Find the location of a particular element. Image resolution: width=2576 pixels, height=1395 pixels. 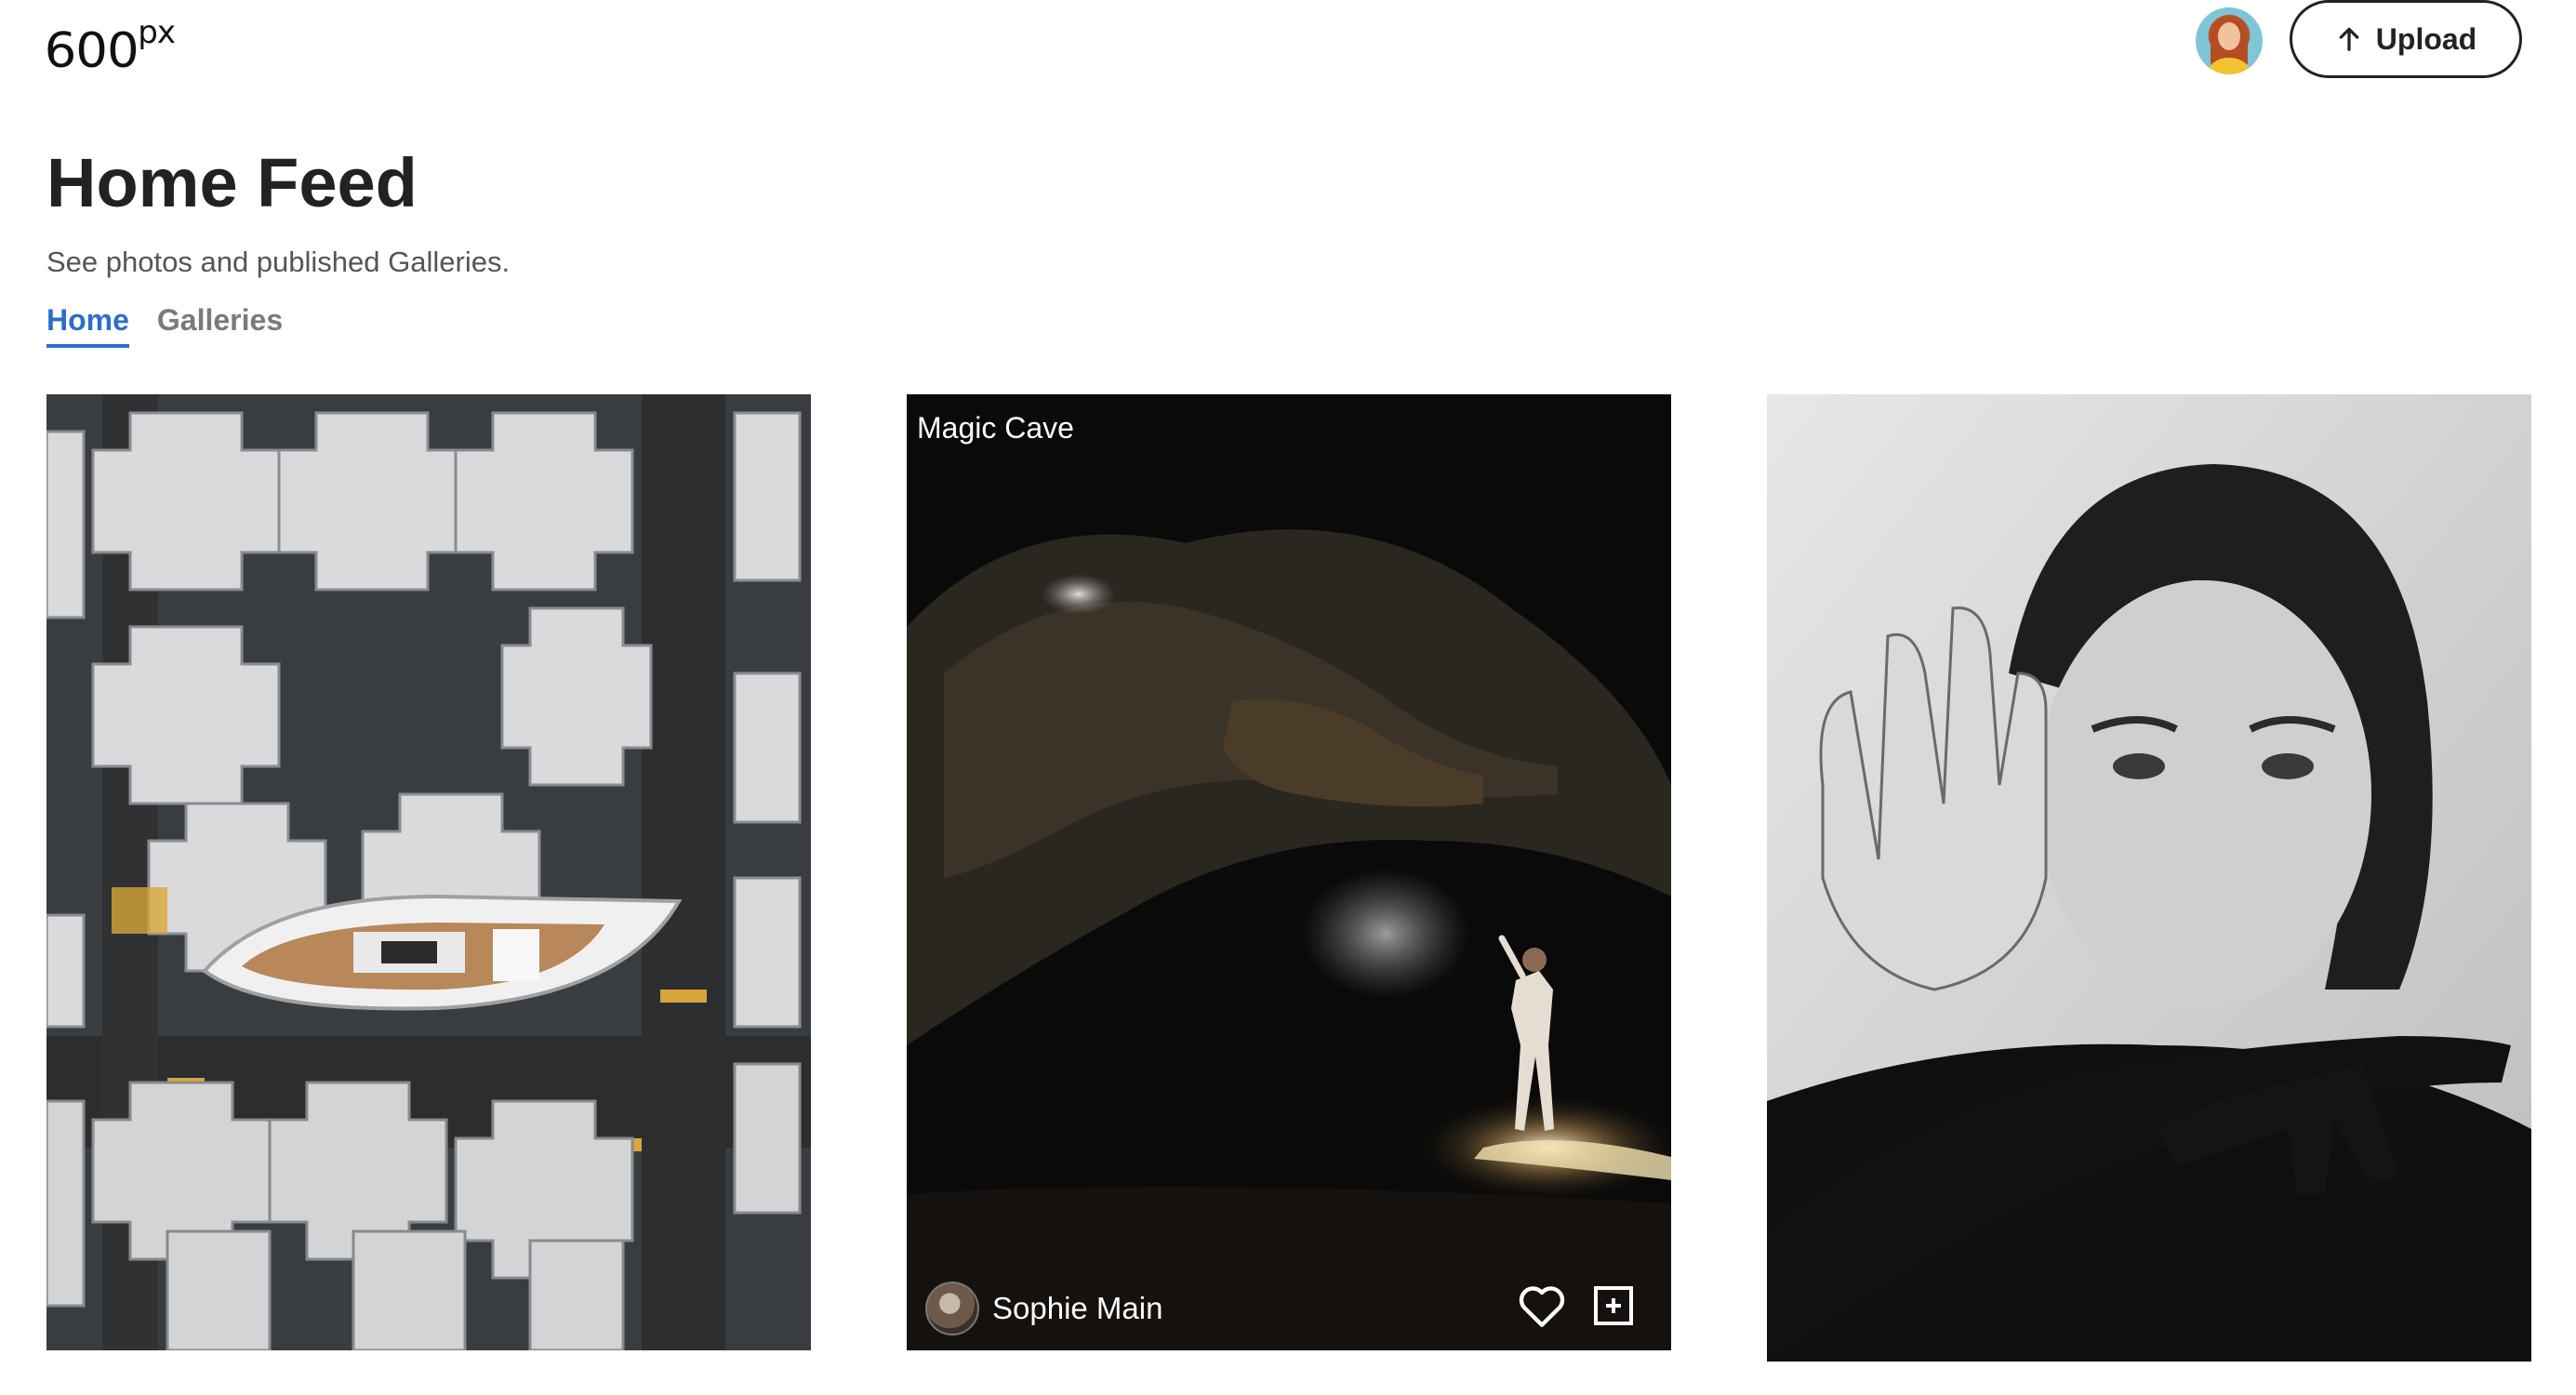

arrow-up-icon is located at coordinates (2349, 39).